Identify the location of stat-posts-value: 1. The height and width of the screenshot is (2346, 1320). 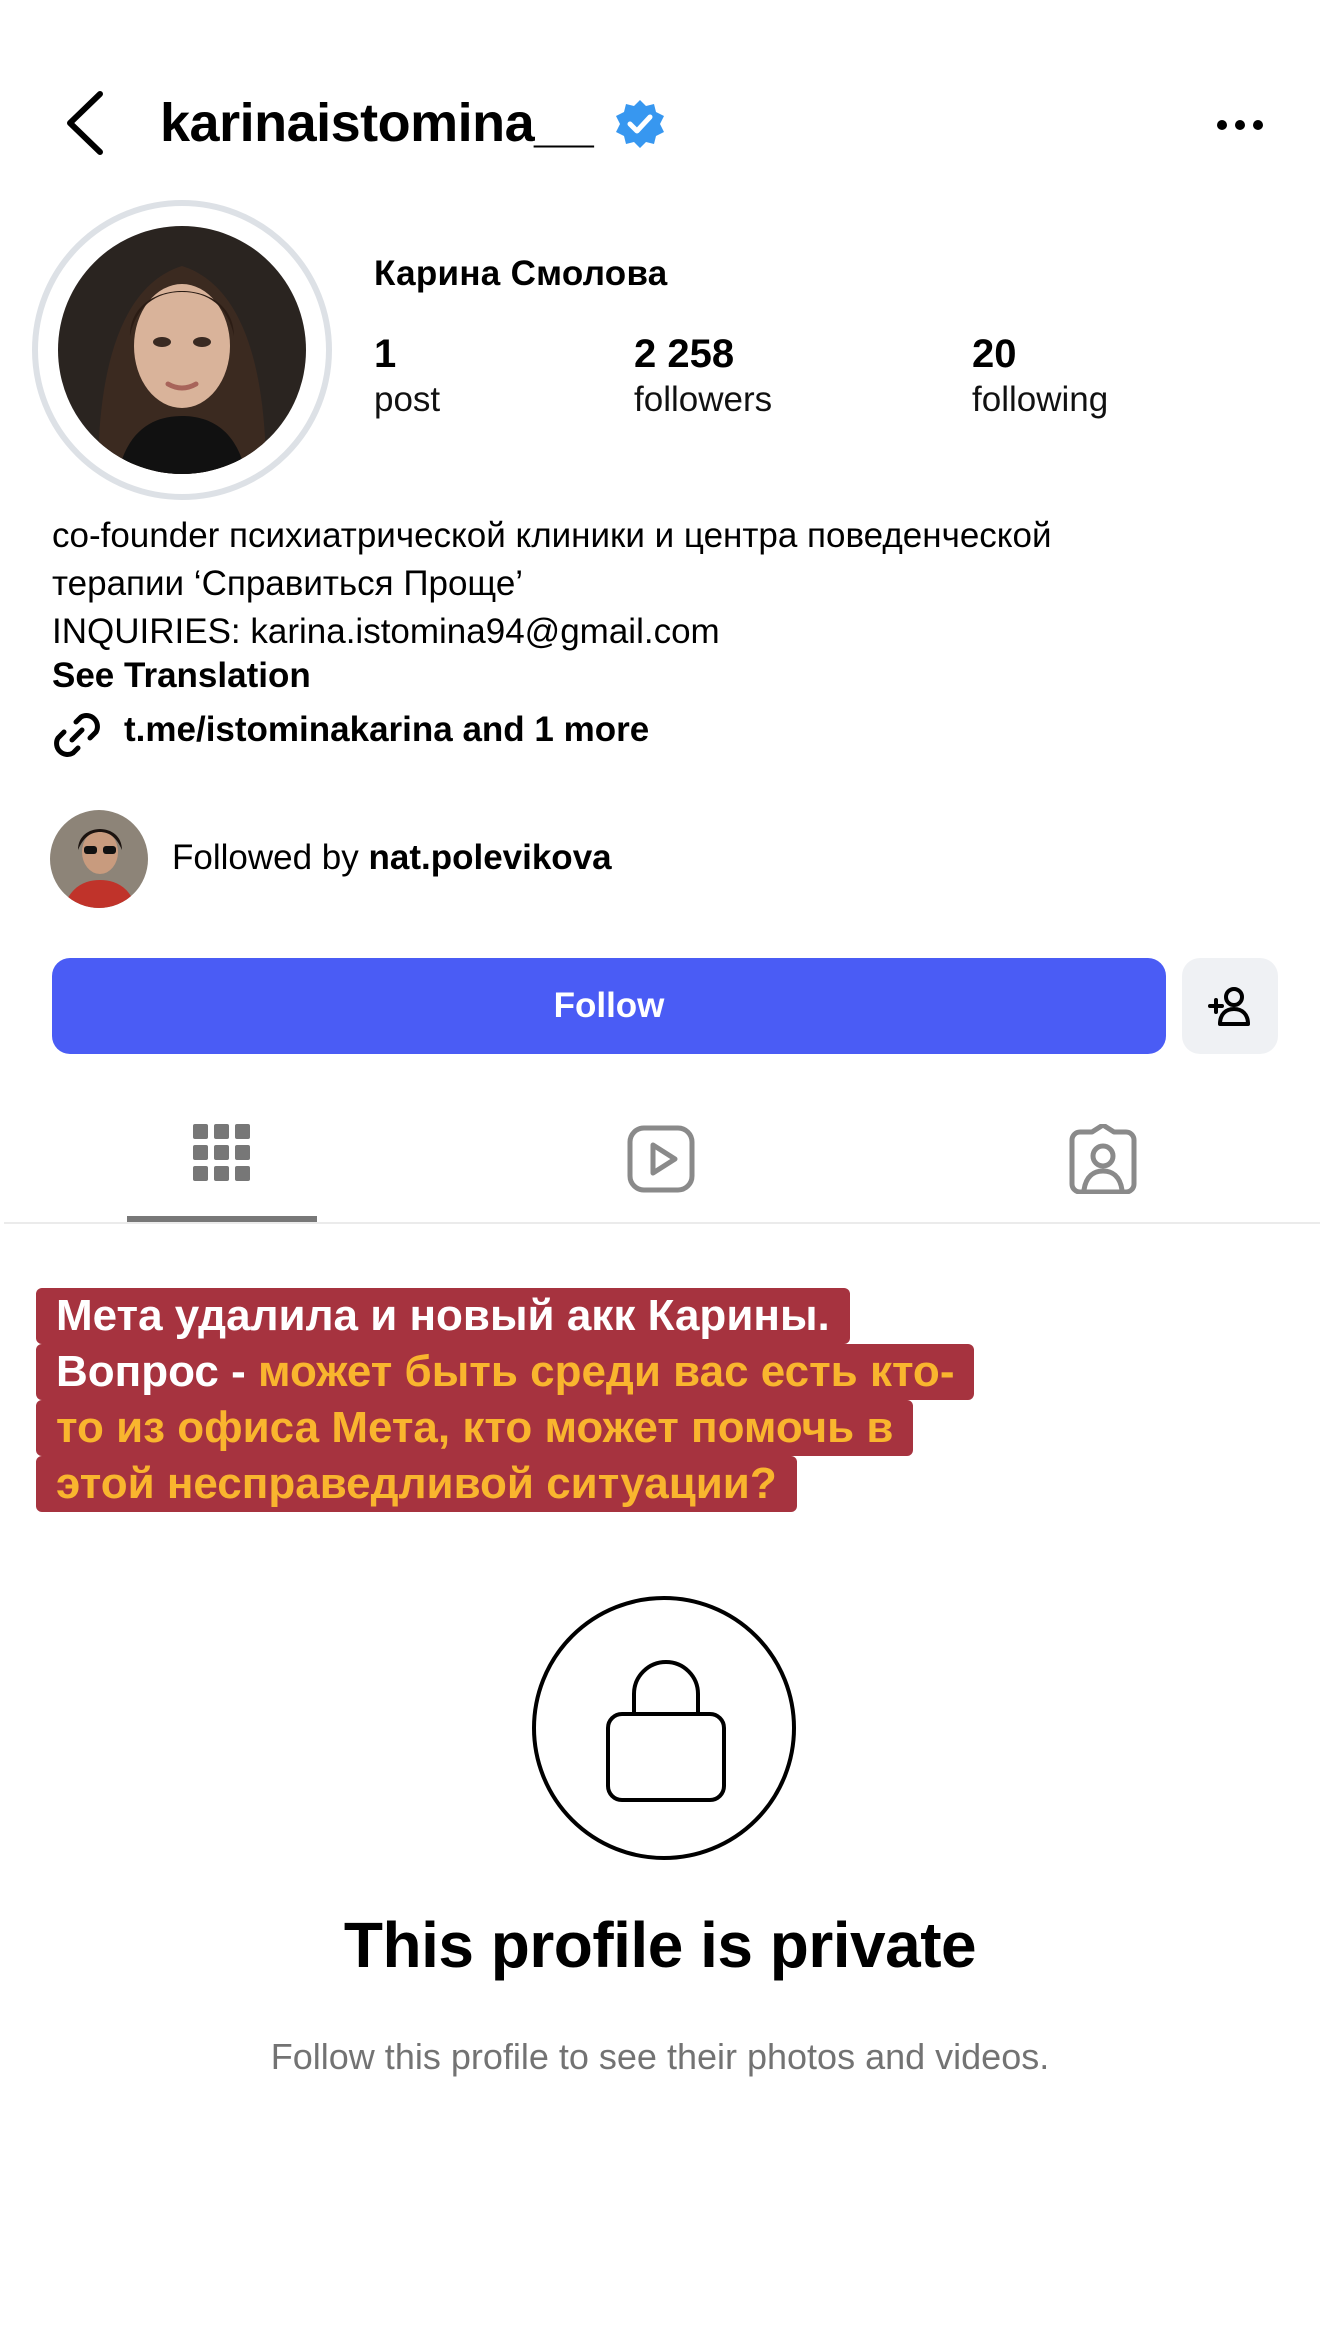
(385, 354).